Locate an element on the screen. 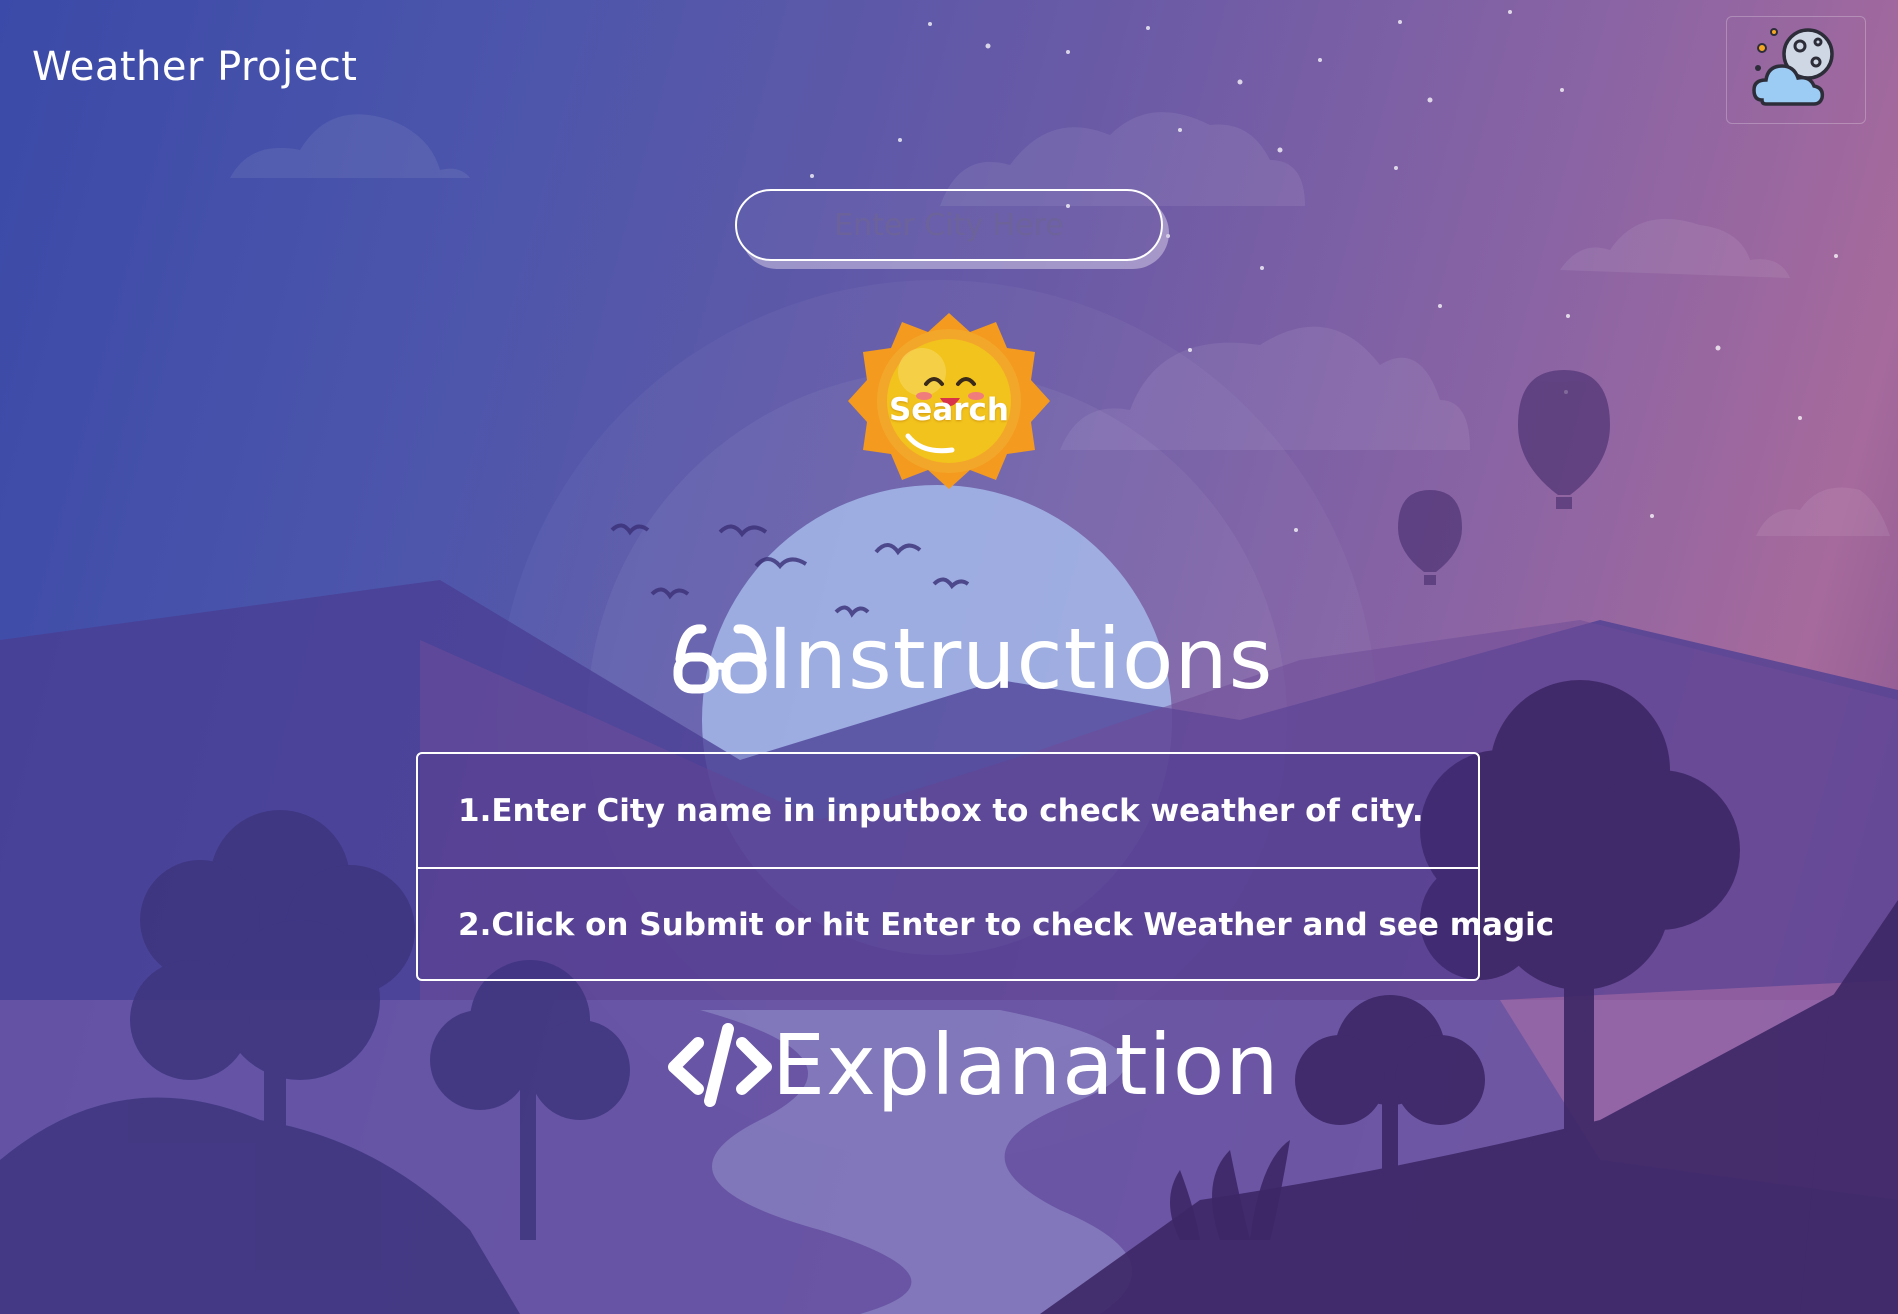  instructions-heading: Instructions is located at coordinates (972, 659).